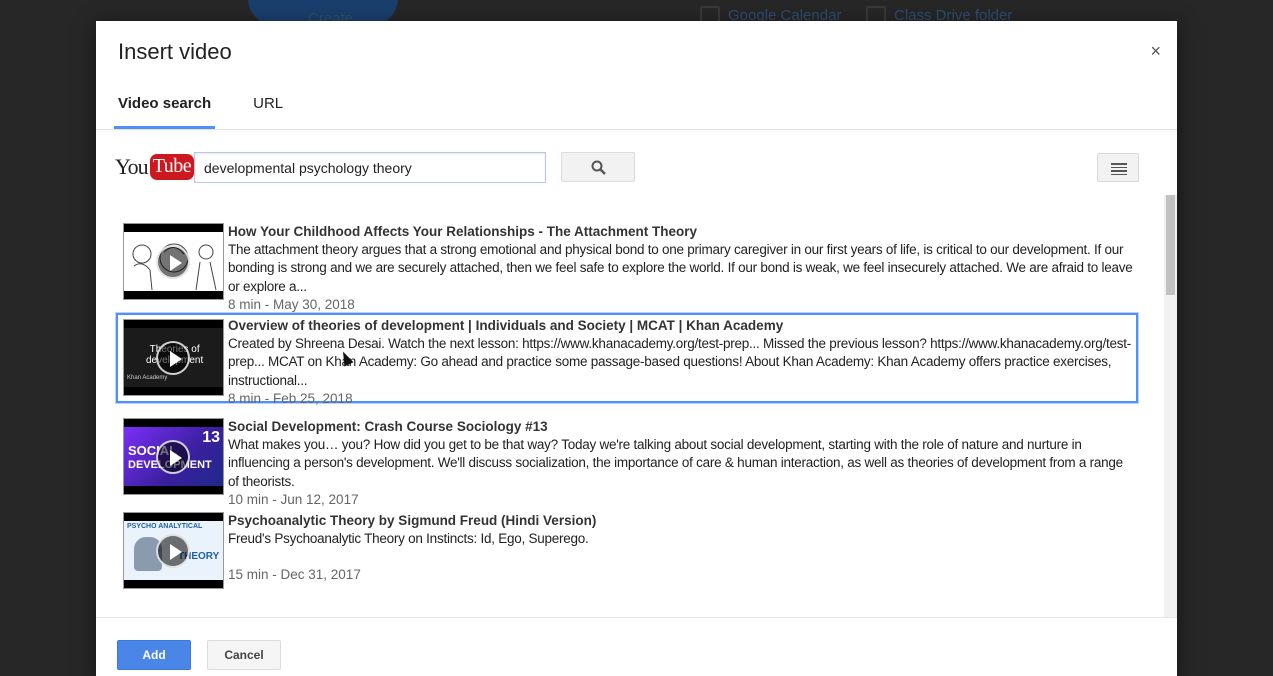 Image resolution: width=1273 pixels, height=676 pixels. I want to click on video-thumbnail, so click(173, 261).